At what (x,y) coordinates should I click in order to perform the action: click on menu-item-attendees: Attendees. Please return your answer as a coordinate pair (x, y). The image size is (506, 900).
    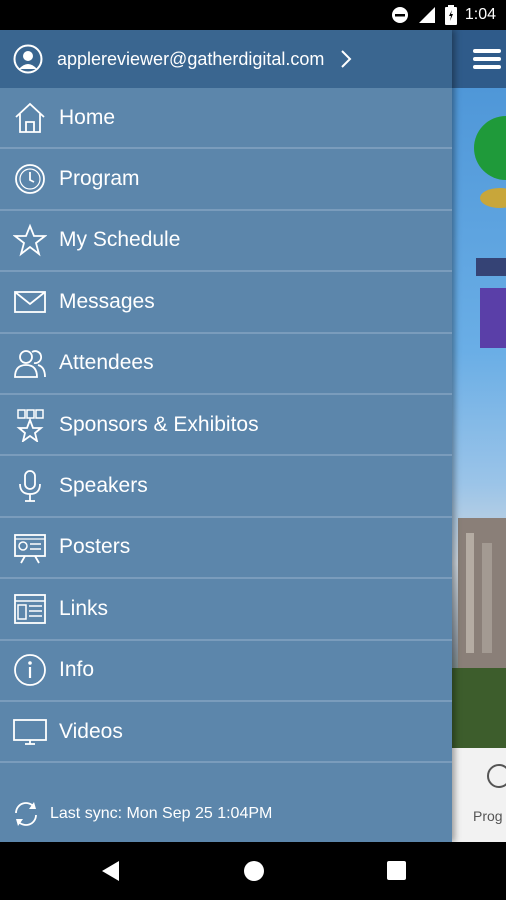
    Looking at the image, I should click on (226, 364).